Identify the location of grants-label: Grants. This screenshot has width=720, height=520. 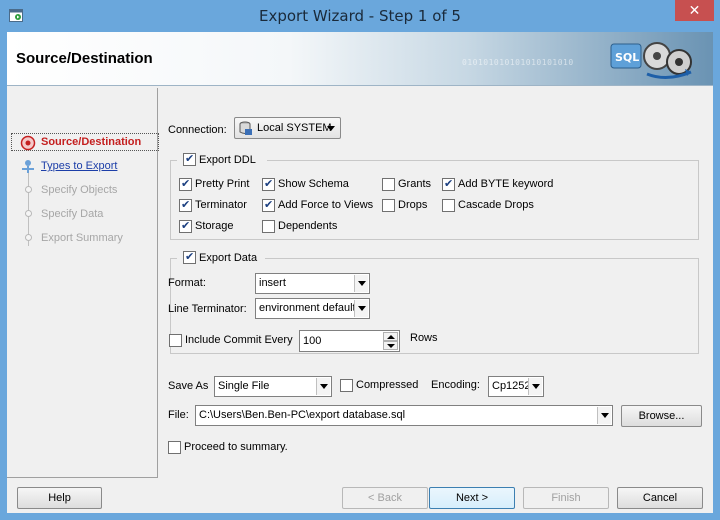
(415, 184).